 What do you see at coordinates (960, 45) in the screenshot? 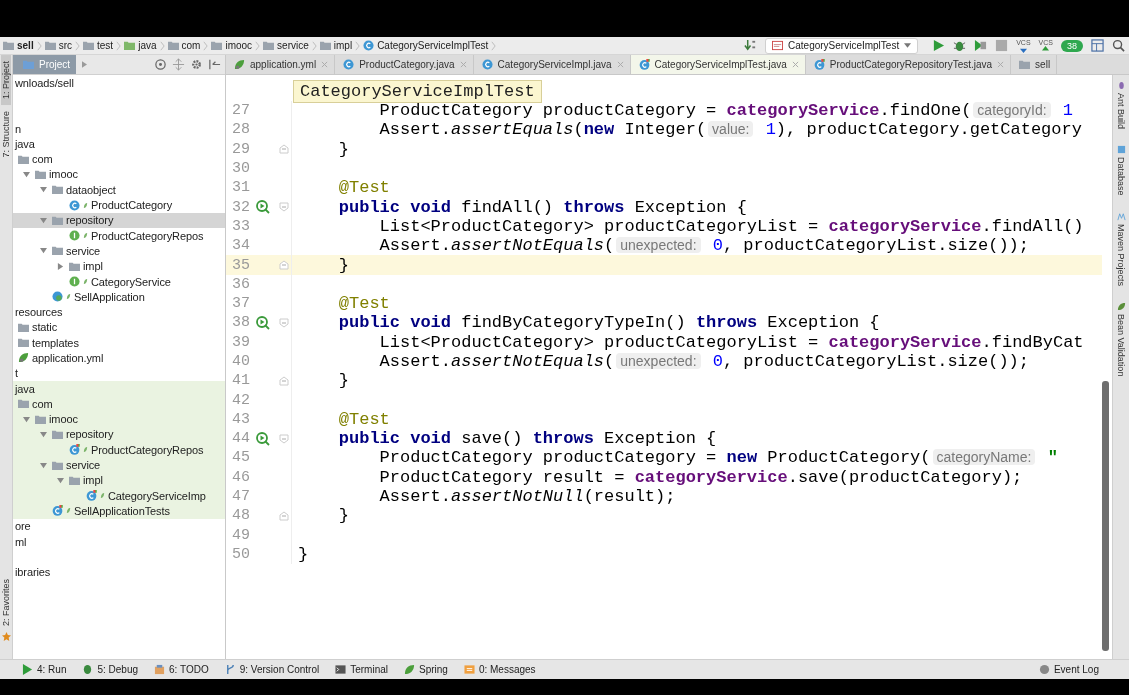
I see `bug-icon` at bounding box center [960, 45].